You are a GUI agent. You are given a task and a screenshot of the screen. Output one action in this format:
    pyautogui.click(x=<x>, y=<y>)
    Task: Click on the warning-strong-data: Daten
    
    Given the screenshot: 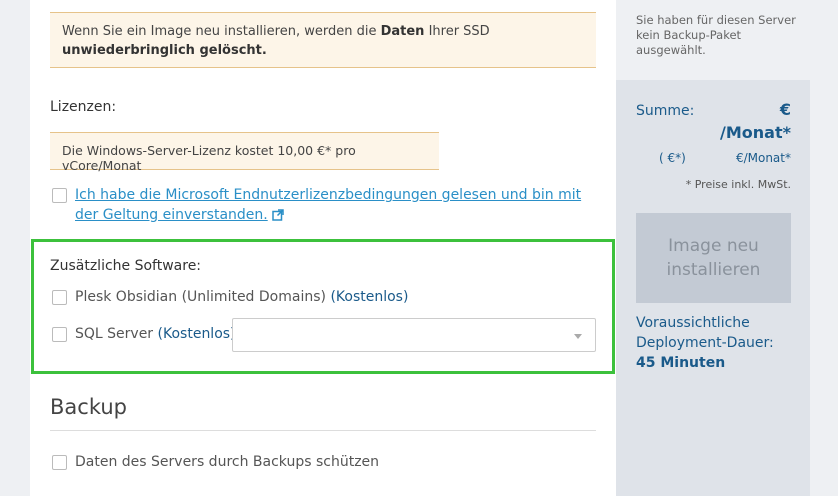 What is the action you would take?
    pyautogui.click(x=402, y=31)
    